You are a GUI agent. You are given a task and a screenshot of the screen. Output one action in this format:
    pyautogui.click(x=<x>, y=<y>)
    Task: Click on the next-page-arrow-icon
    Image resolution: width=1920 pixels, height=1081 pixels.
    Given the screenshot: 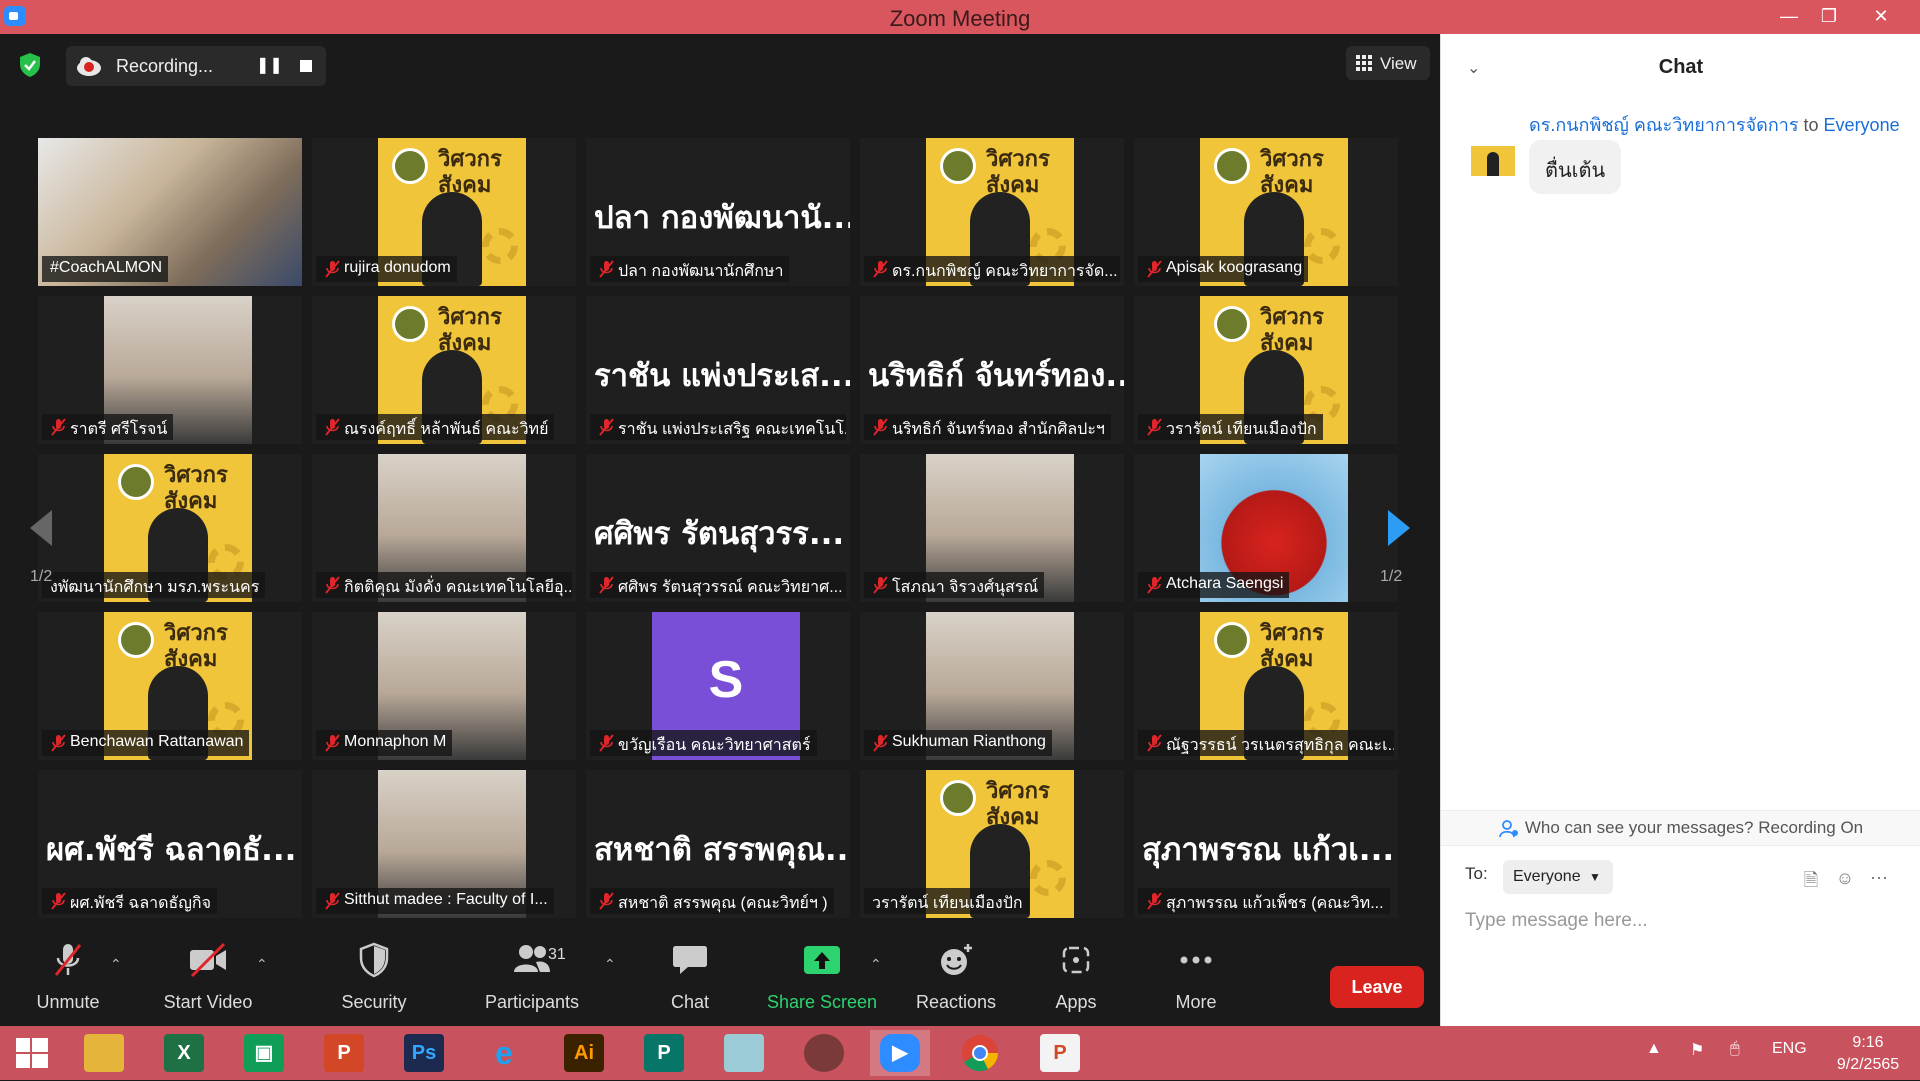 What is the action you would take?
    pyautogui.click(x=1399, y=528)
    